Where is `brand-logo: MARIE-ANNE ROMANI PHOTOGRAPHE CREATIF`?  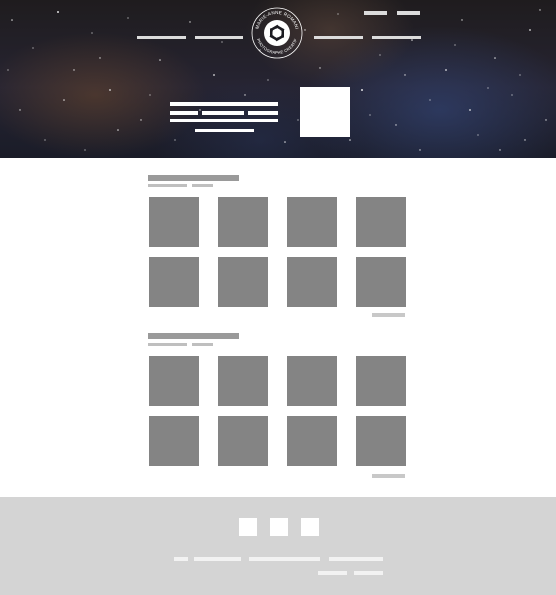
brand-logo: MARIE-ANNE ROMANI PHOTOGRAPHE CREATIF is located at coordinates (277, 33).